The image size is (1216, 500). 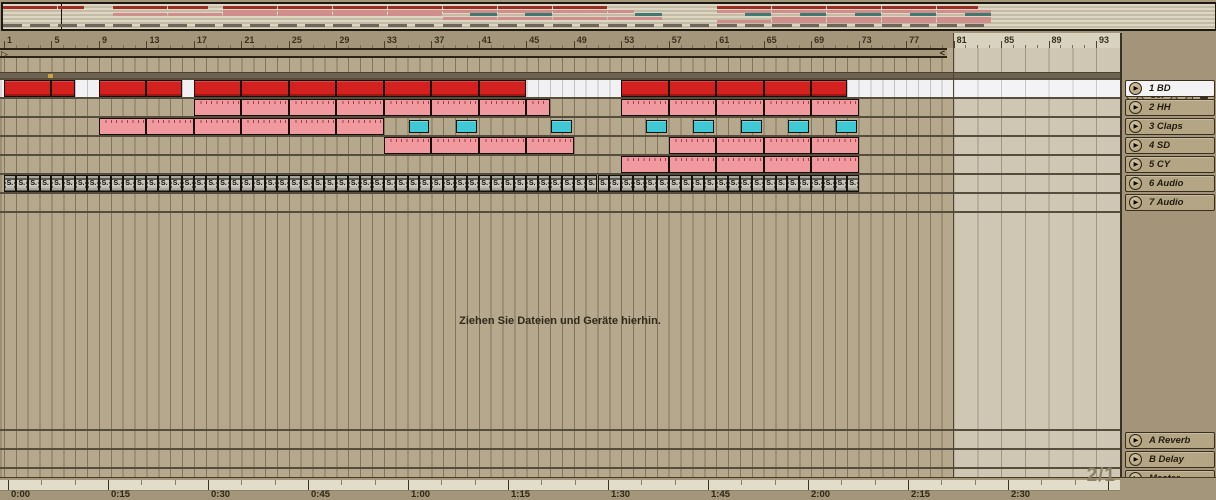 I want to click on scrub-area: ▷ <, so click(x=560, y=53).